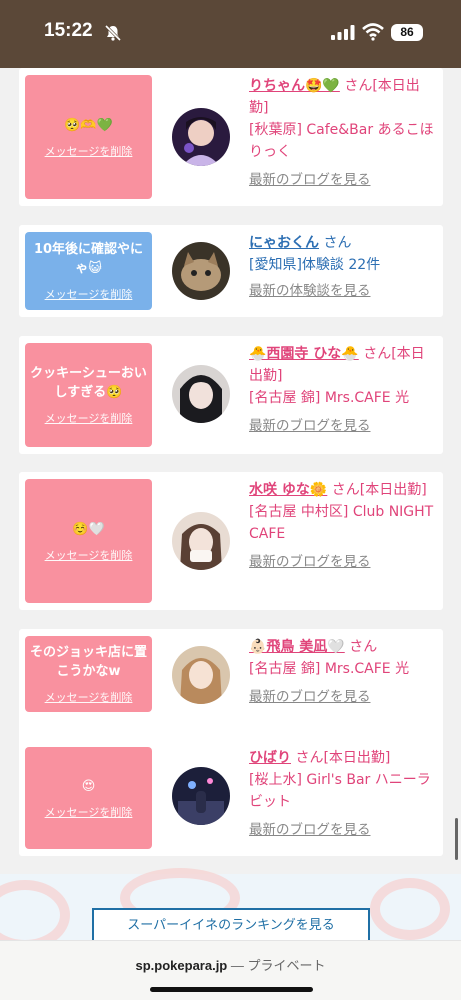 This screenshot has width=461, height=1000. I want to click on signal-icon, so click(343, 32).